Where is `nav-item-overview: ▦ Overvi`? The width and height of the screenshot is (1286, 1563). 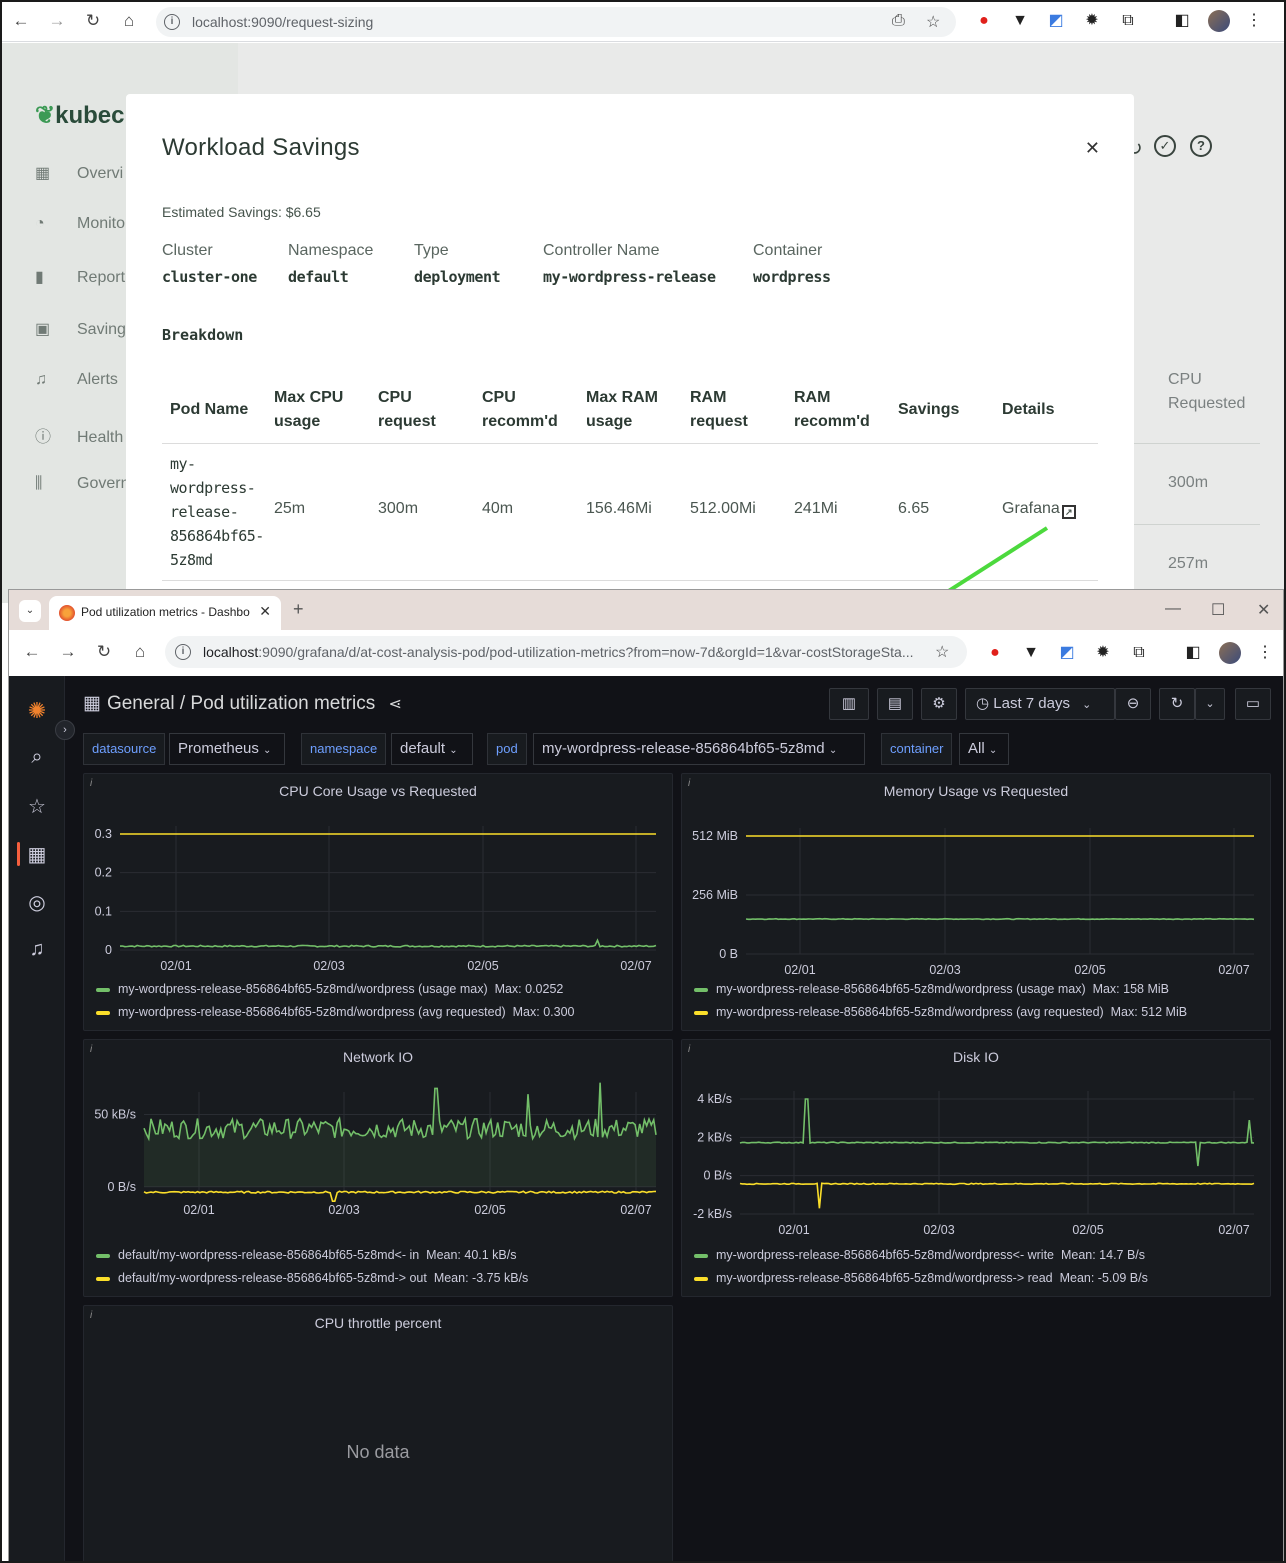 nav-item-overview: ▦ Overvi is located at coordinates (79, 173).